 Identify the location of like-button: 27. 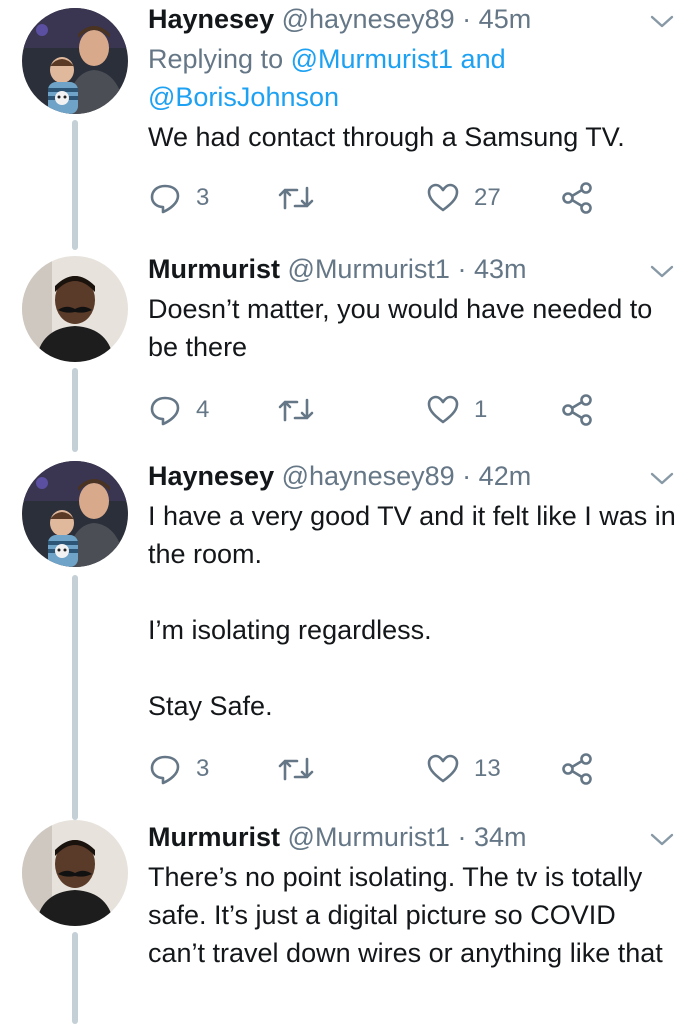
(463, 198).